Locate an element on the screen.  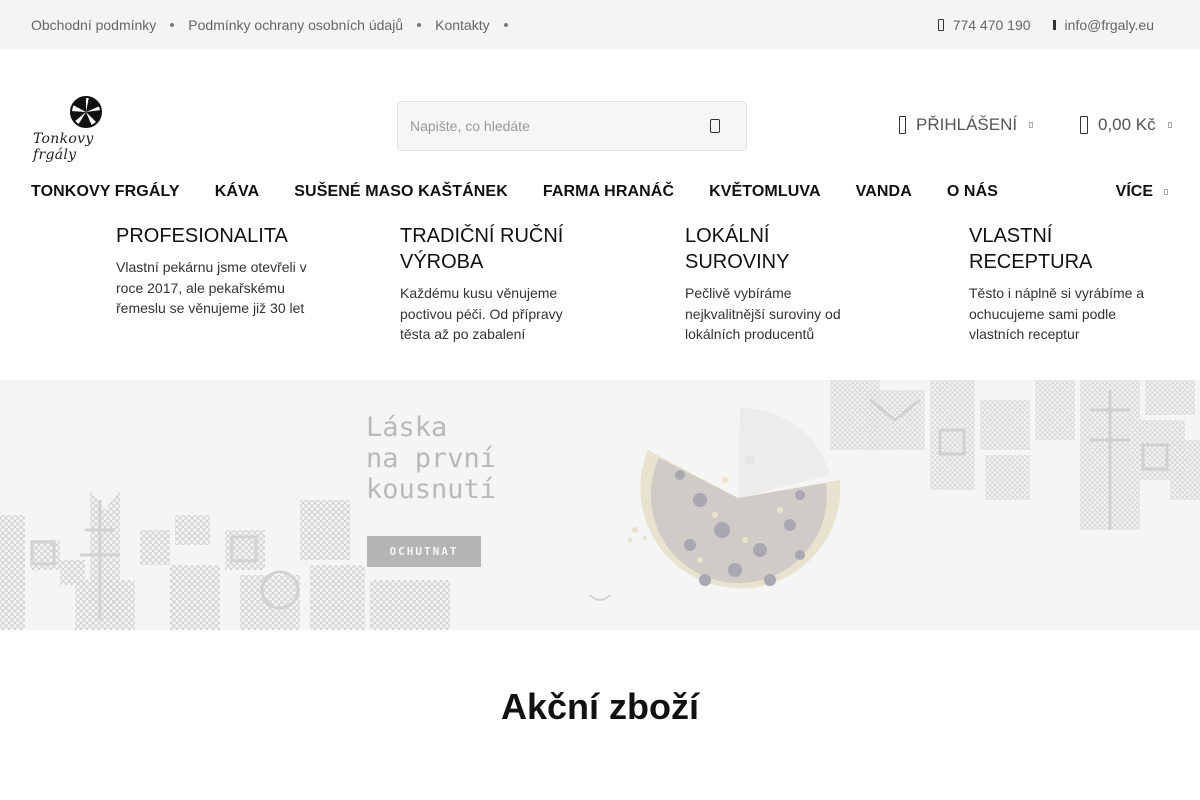
nav-item-kava: KÁVA is located at coordinates (237, 192).